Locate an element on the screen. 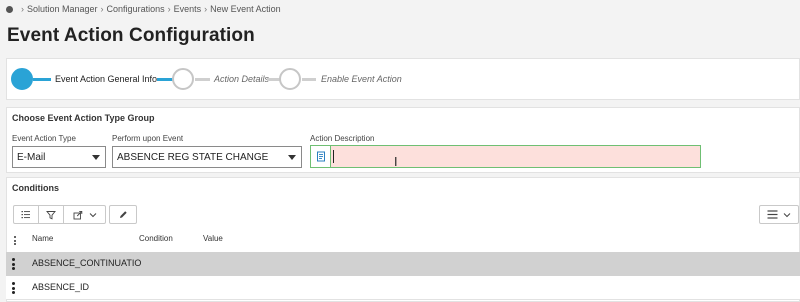  perform-upon-event-label: Perform upon Event is located at coordinates (148, 138).